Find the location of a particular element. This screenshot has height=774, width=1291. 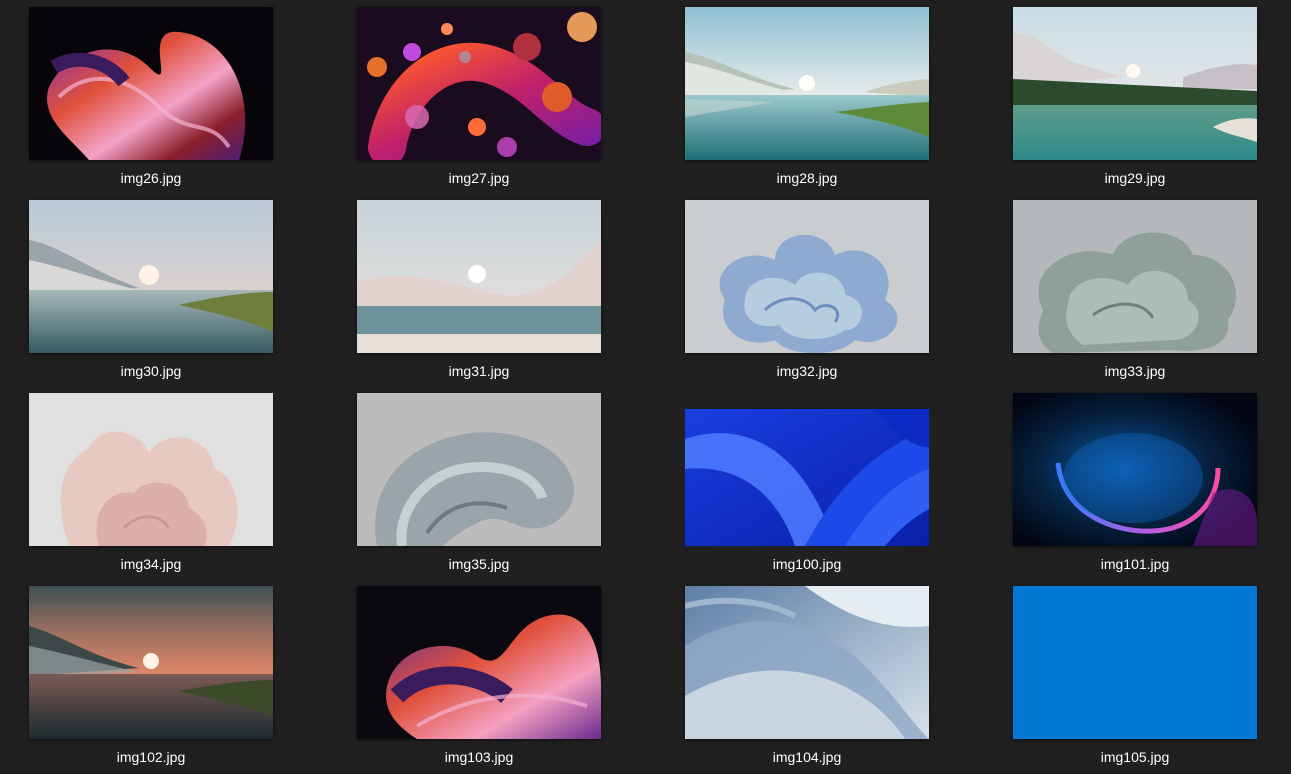

file-tile: img29.jpg is located at coordinates (1135, 96).